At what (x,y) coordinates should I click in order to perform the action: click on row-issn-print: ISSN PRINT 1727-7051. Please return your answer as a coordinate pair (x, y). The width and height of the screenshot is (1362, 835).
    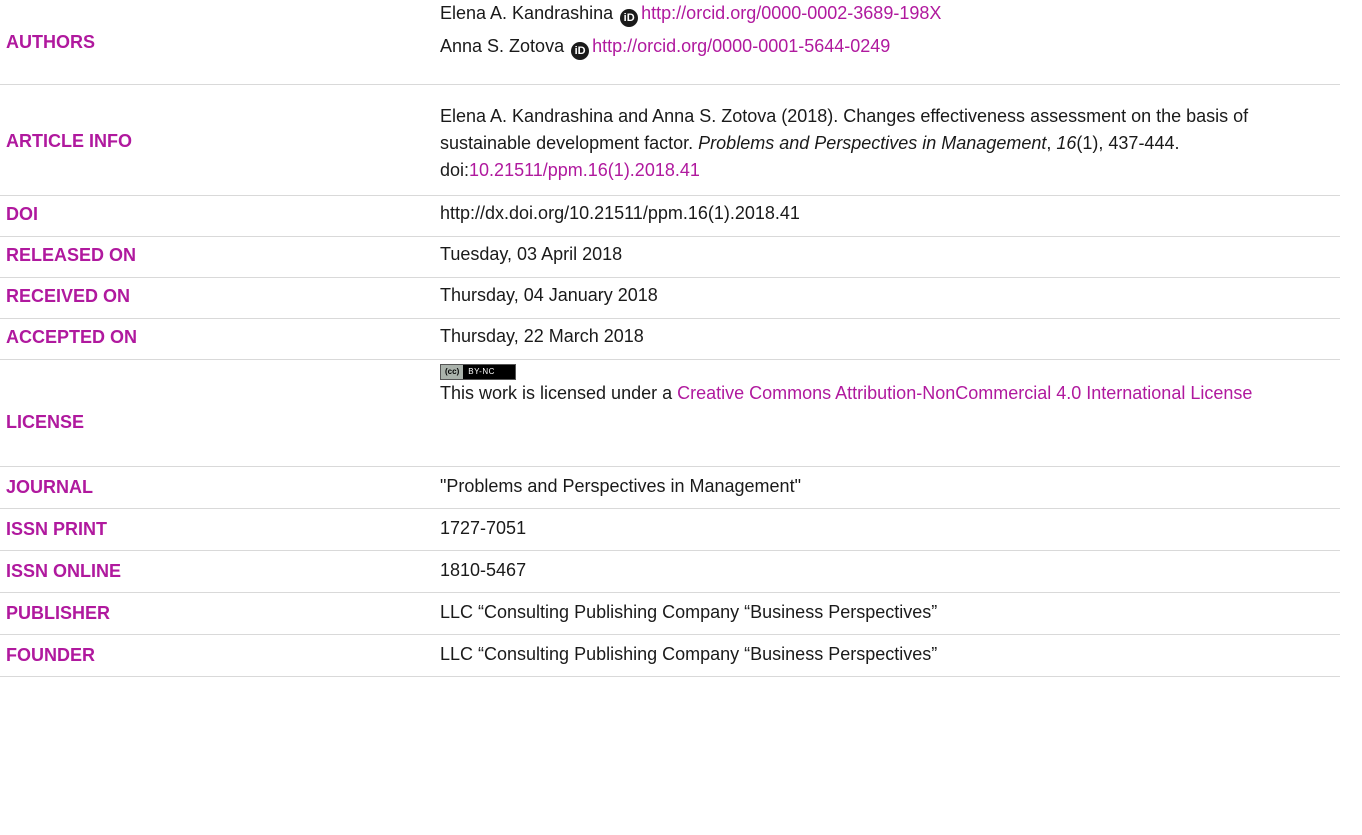
    Looking at the image, I should click on (670, 529).